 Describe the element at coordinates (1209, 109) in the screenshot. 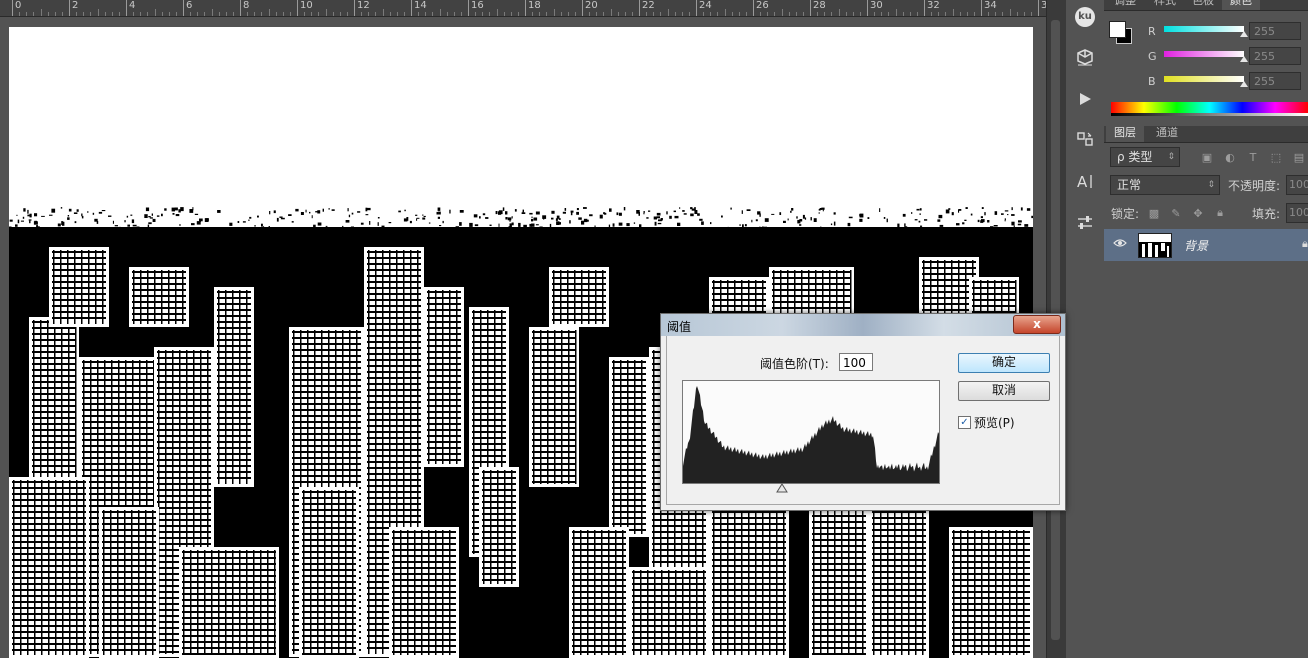

I see `color-spectrum-bar` at that location.